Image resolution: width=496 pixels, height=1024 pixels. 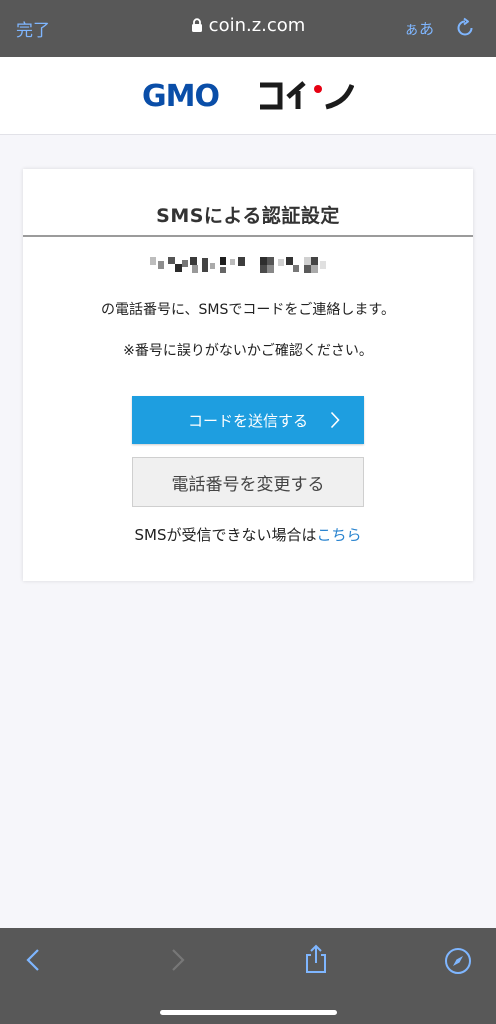 I want to click on url-text: coin.z.com, so click(x=257, y=25).